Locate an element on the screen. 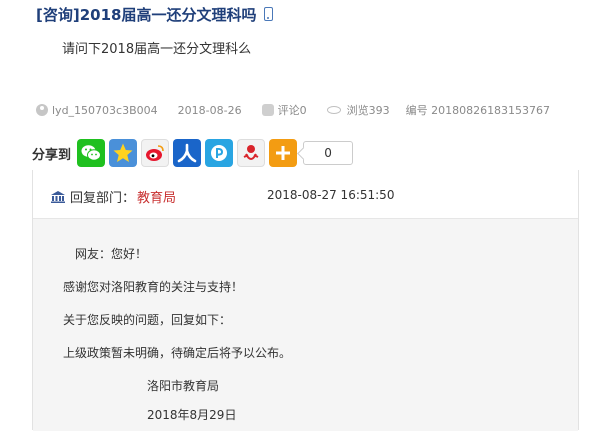  share-pengyou-button is located at coordinates (219, 153).